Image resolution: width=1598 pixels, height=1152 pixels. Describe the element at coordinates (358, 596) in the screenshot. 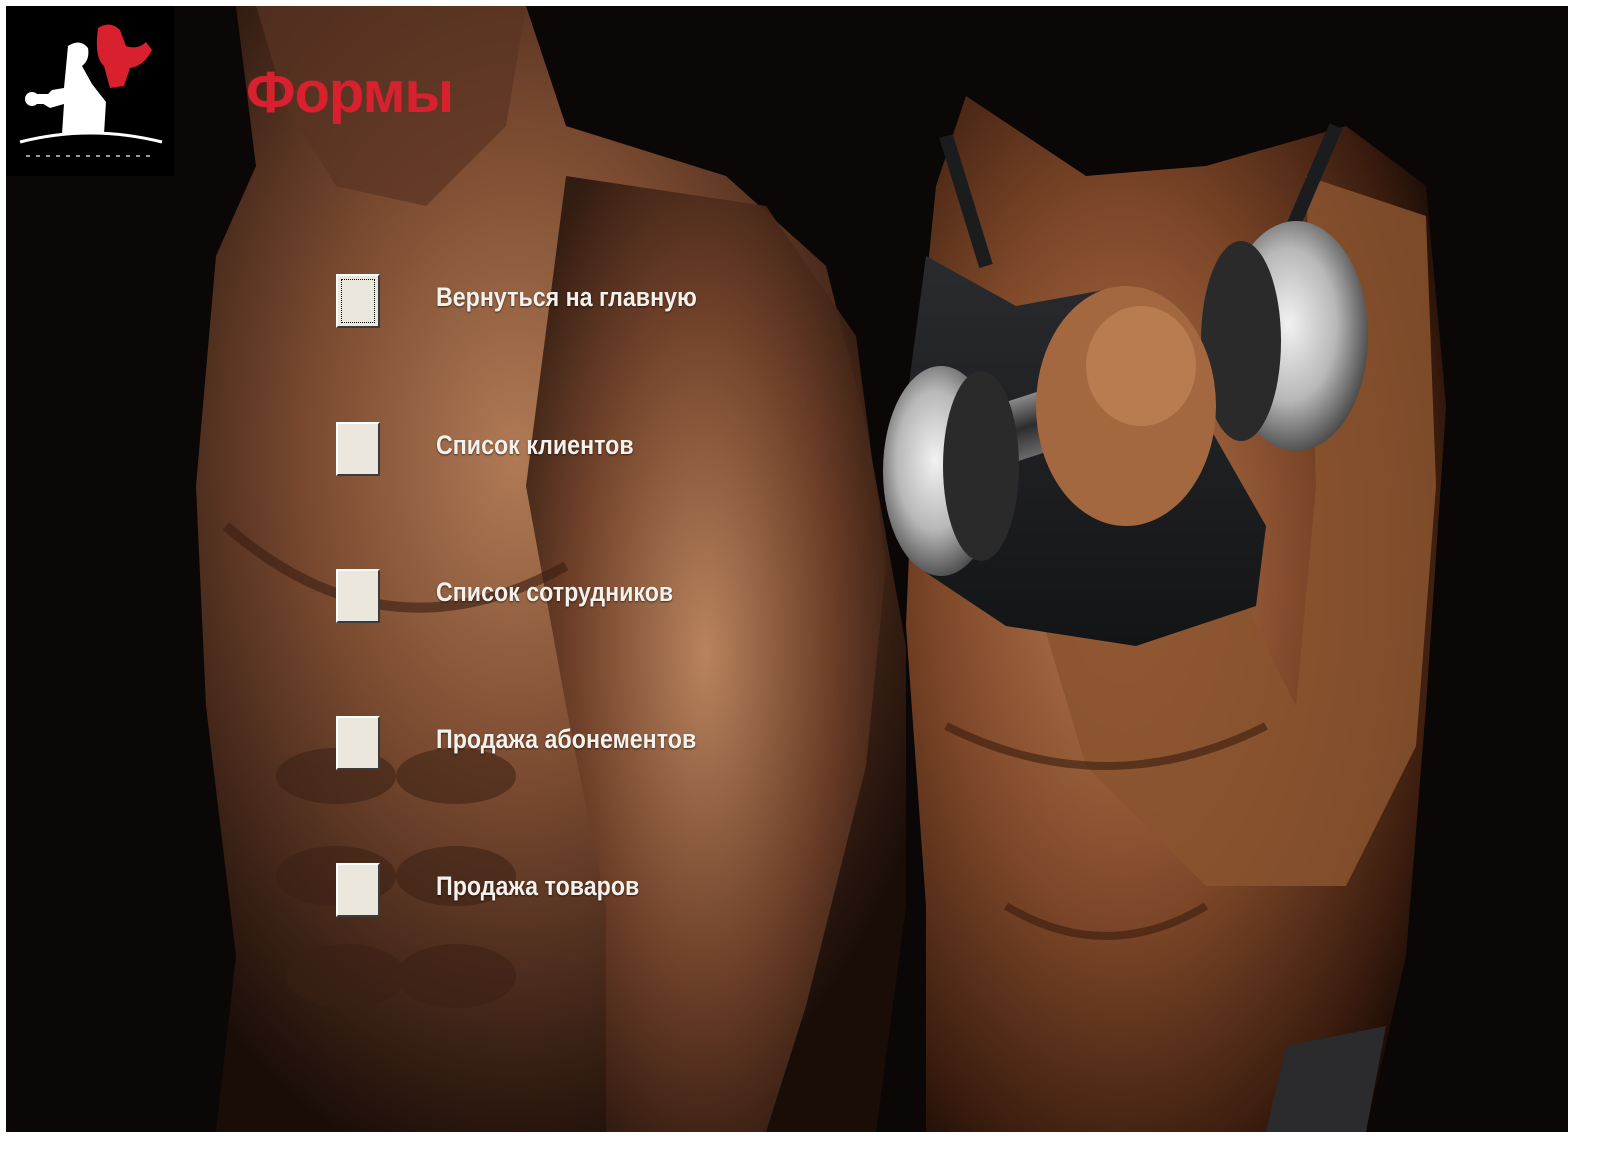

I see `employees-button` at that location.